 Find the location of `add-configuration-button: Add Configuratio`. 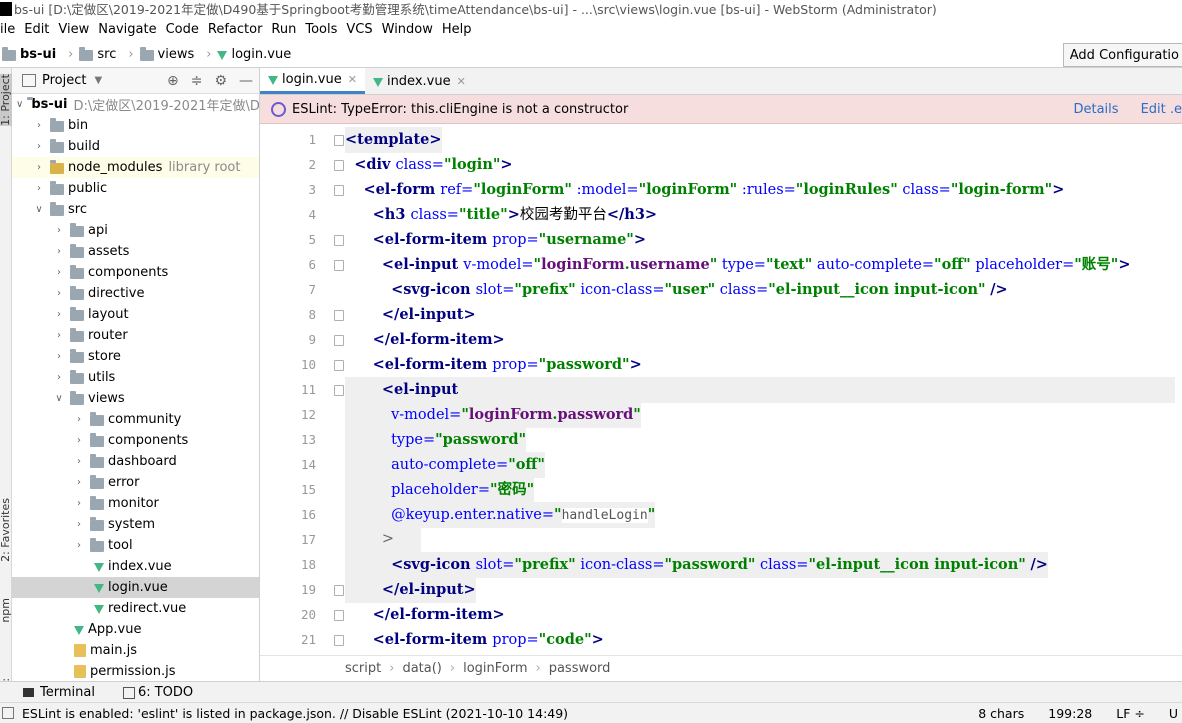

add-configuration-button: Add Configuratio is located at coordinates (1122, 55).